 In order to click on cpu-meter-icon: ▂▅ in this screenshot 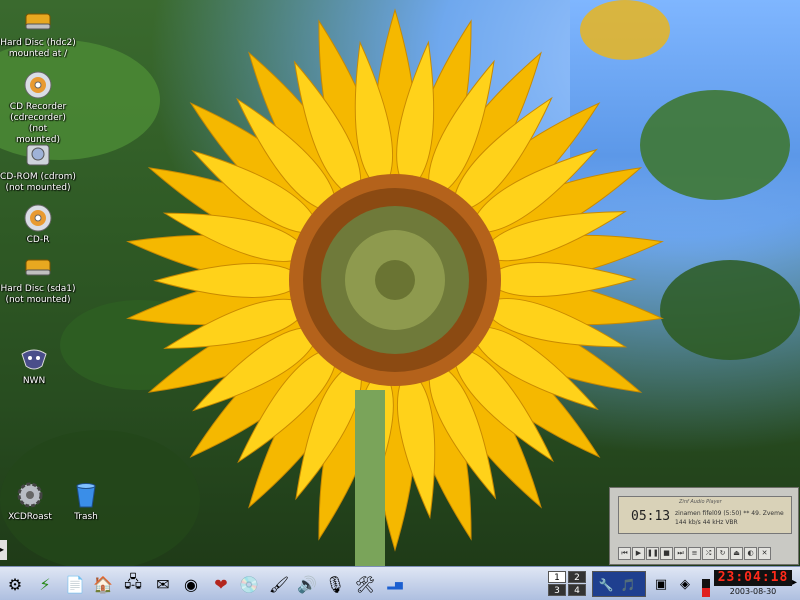, I will do `click(395, 584)`.